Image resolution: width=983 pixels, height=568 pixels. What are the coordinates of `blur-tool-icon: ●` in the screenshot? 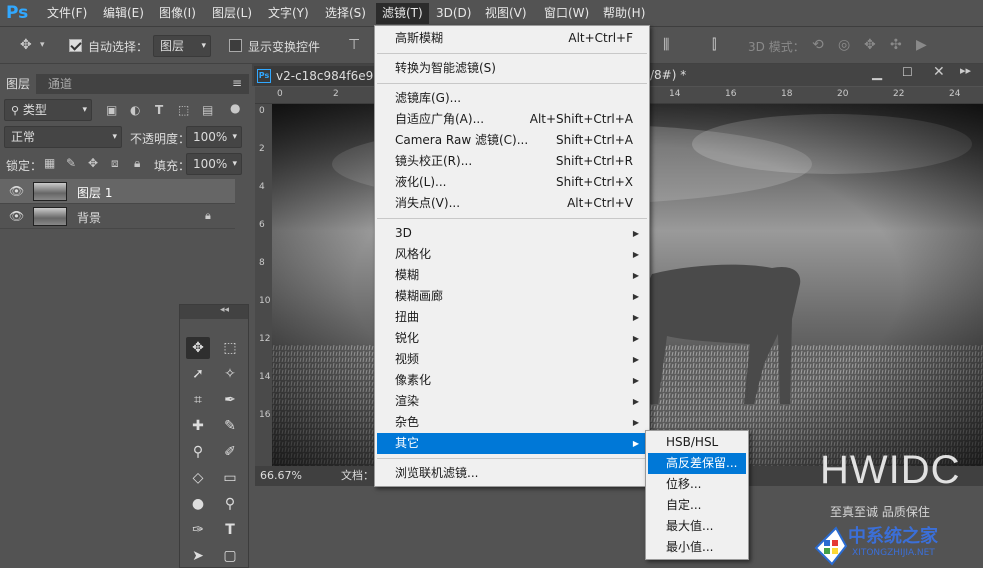 It's located at (198, 504).